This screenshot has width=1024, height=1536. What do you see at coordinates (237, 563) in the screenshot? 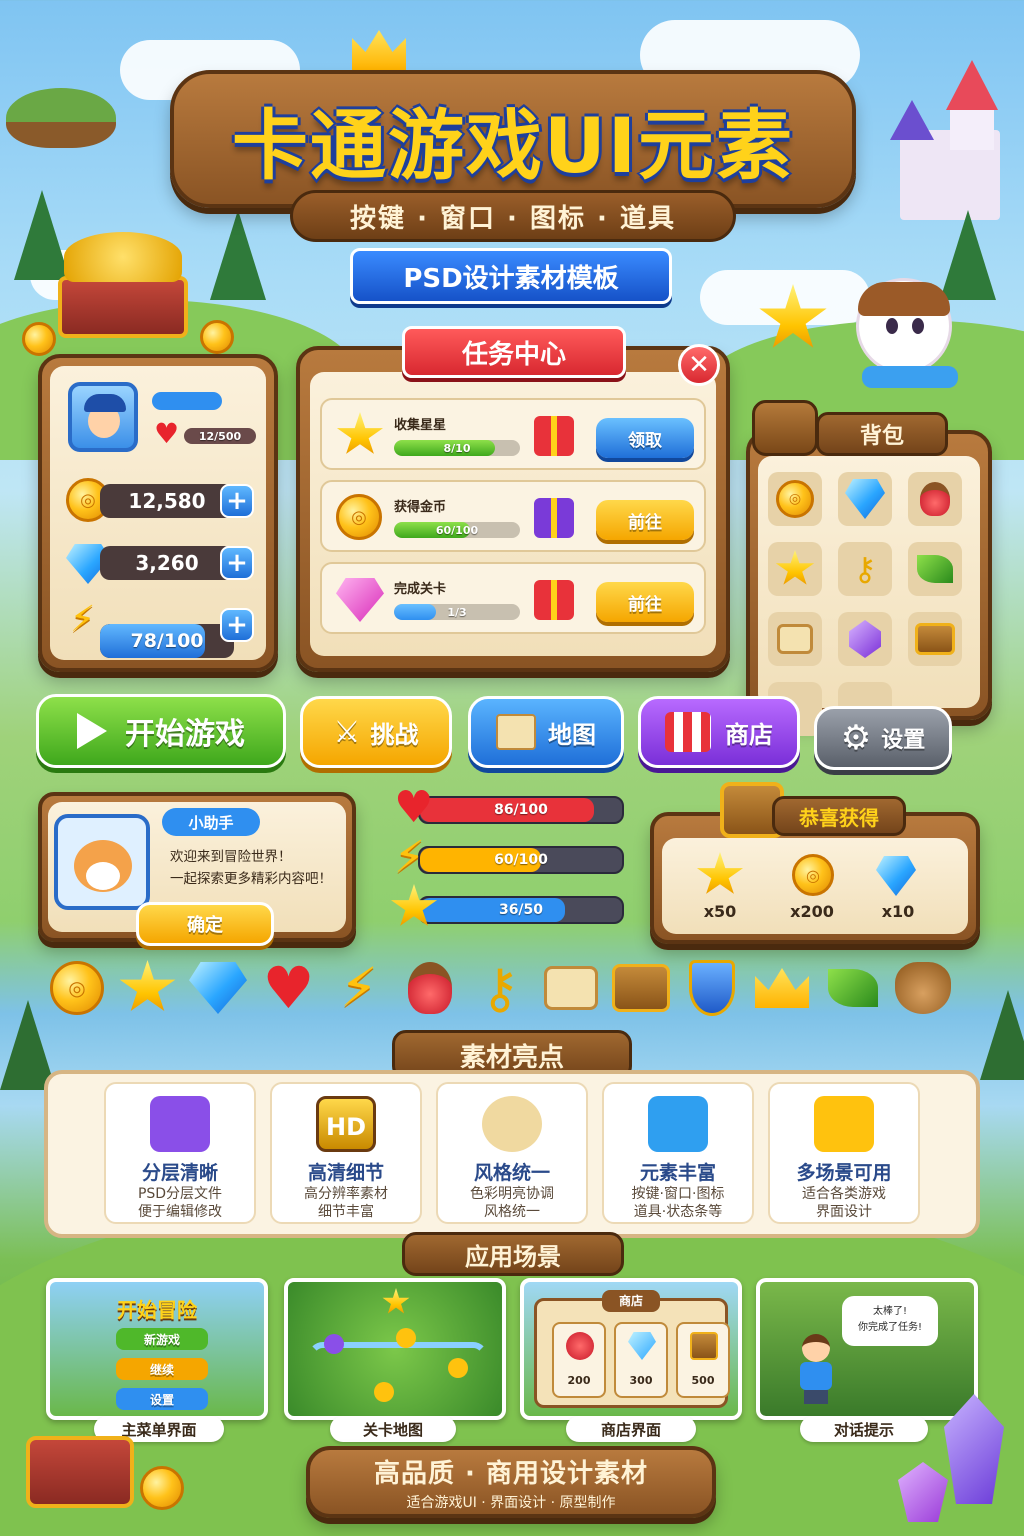
I see `add-gems-button: +` at bounding box center [237, 563].